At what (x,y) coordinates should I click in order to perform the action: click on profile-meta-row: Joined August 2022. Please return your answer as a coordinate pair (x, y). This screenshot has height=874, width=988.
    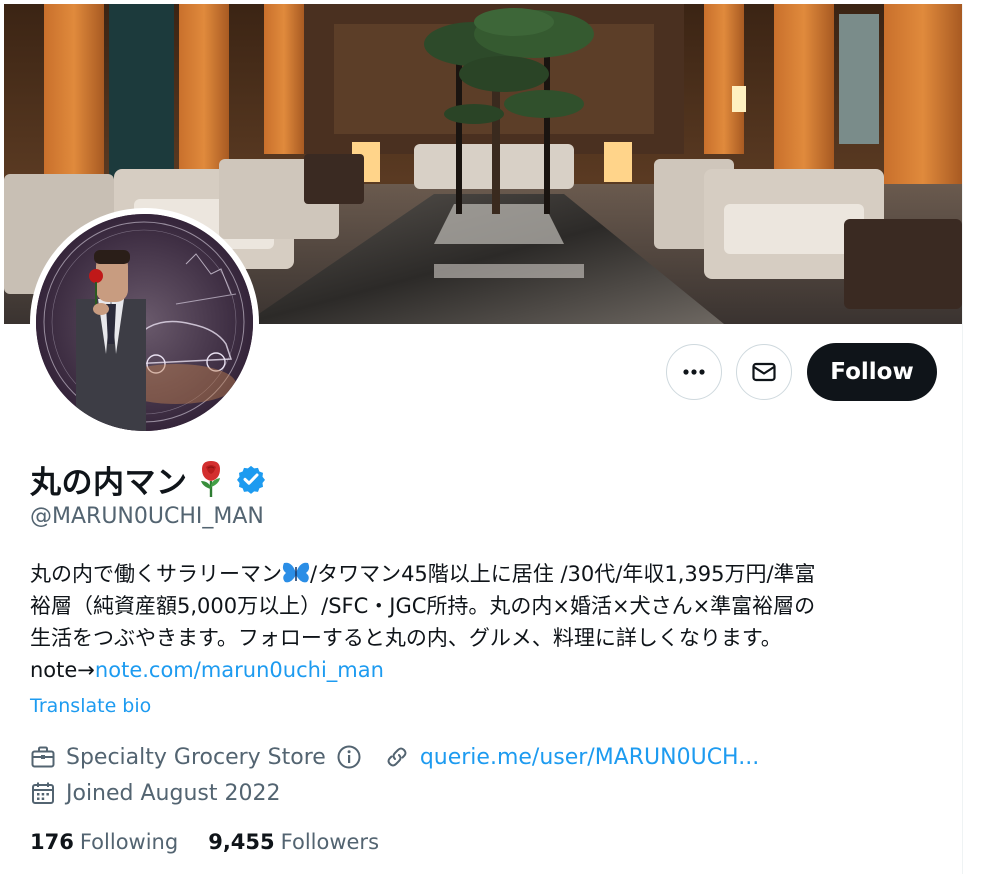
    Looking at the image, I should click on (155, 793).